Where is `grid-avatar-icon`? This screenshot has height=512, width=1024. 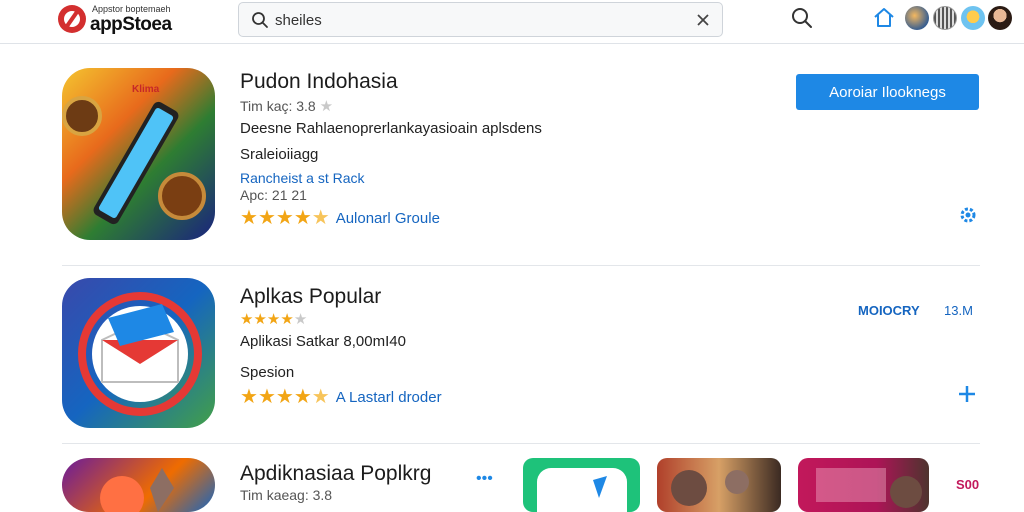 grid-avatar-icon is located at coordinates (945, 18).